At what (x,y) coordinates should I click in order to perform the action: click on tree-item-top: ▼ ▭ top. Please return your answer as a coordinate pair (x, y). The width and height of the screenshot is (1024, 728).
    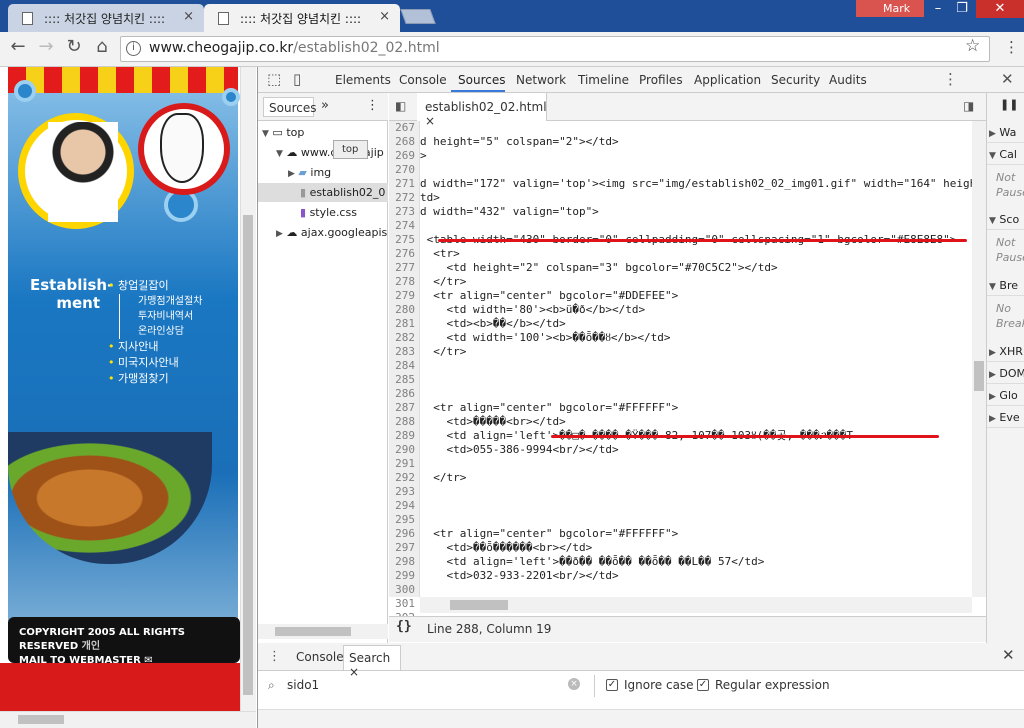
    Looking at the image, I should click on (283, 132).